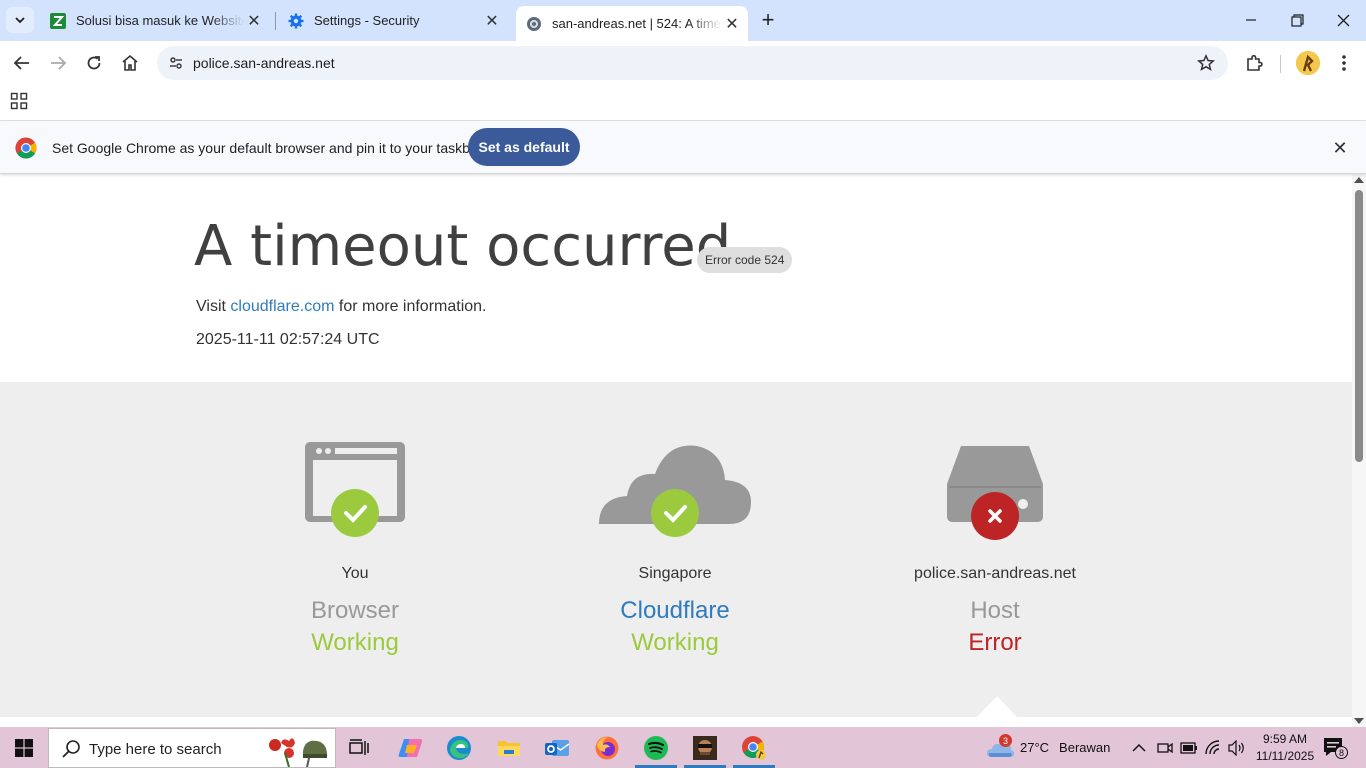 This screenshot has height=768, width=1366. Describe the element at coordinates (264, 63) in the screenshot. I see `url-text: police.san-andreas.net` at that location.